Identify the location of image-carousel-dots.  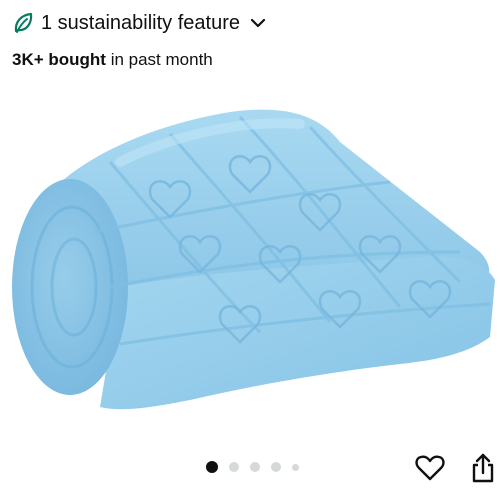
(252, 467).